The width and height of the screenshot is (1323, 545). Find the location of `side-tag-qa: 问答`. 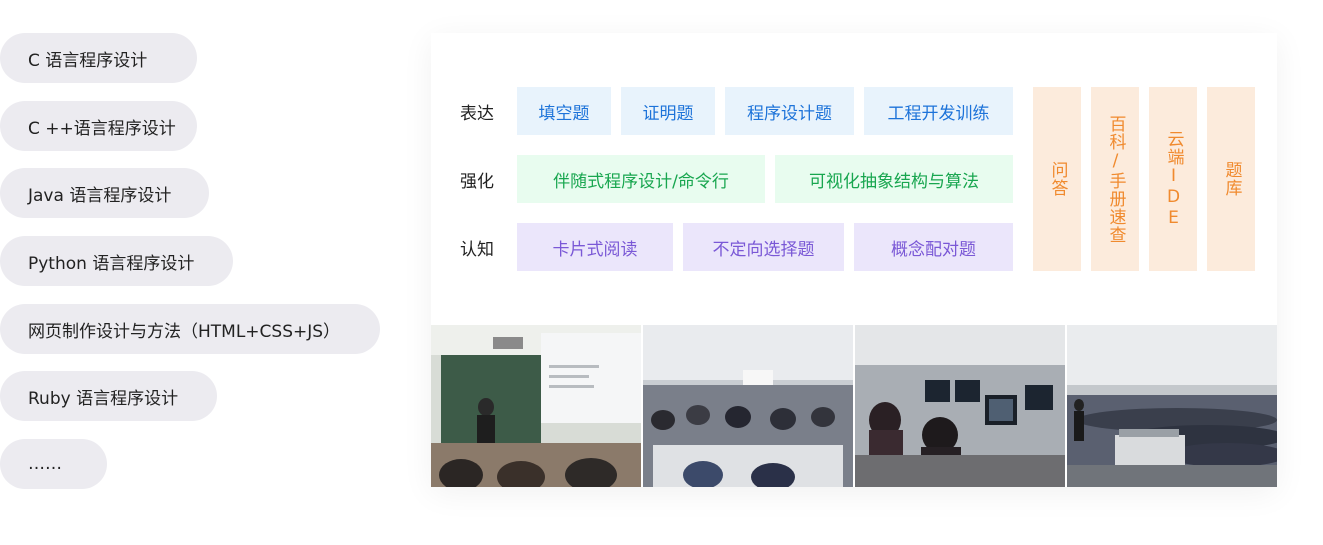

side-tag-qa: 问答 is located at coordinates (1057, 179).